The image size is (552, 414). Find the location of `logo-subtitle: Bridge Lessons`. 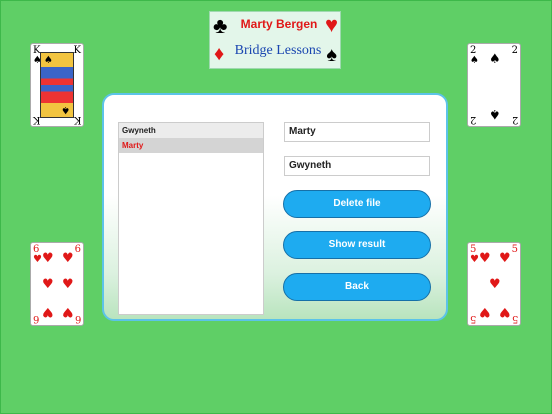

logo-subtitle: Bridge Lessons is located at coordinates (278, 50).